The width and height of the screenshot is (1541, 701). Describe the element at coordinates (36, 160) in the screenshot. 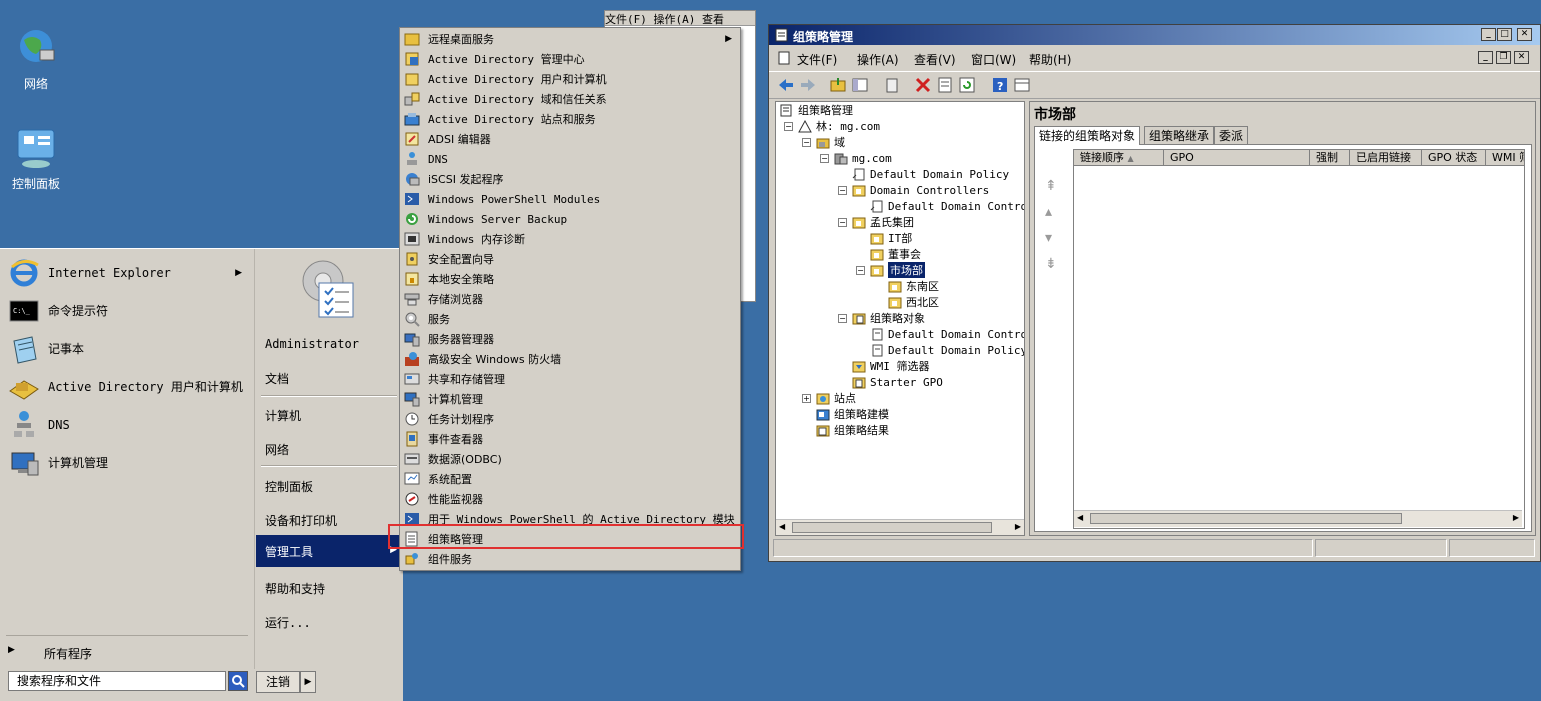

I see `desktop-control-panel: 控制面板` at that location.